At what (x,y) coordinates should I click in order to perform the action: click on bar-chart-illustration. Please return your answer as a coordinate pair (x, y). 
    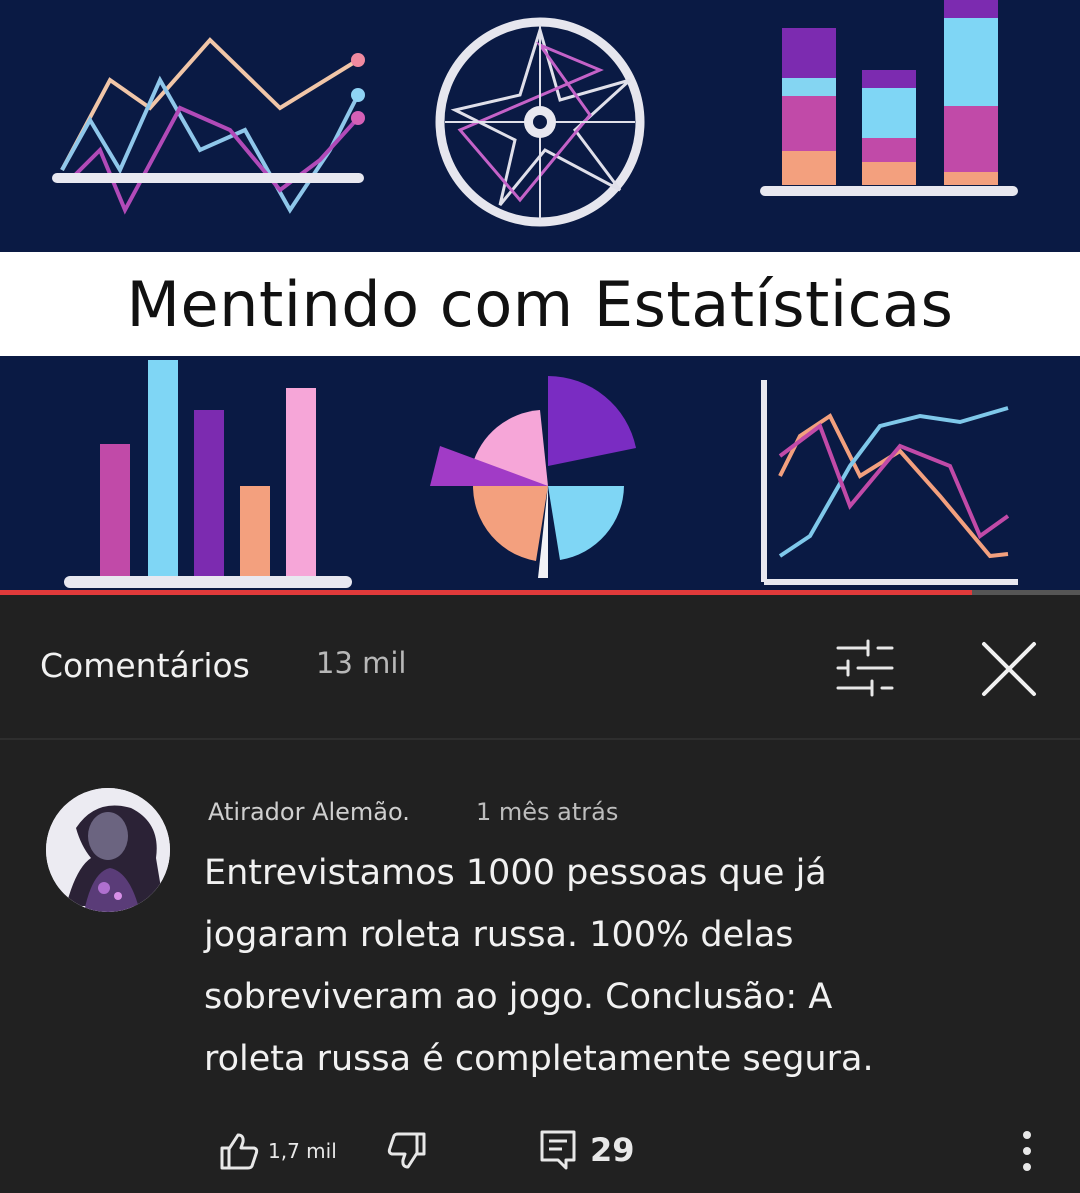
    Looking at the image, I should click on (208, 474).